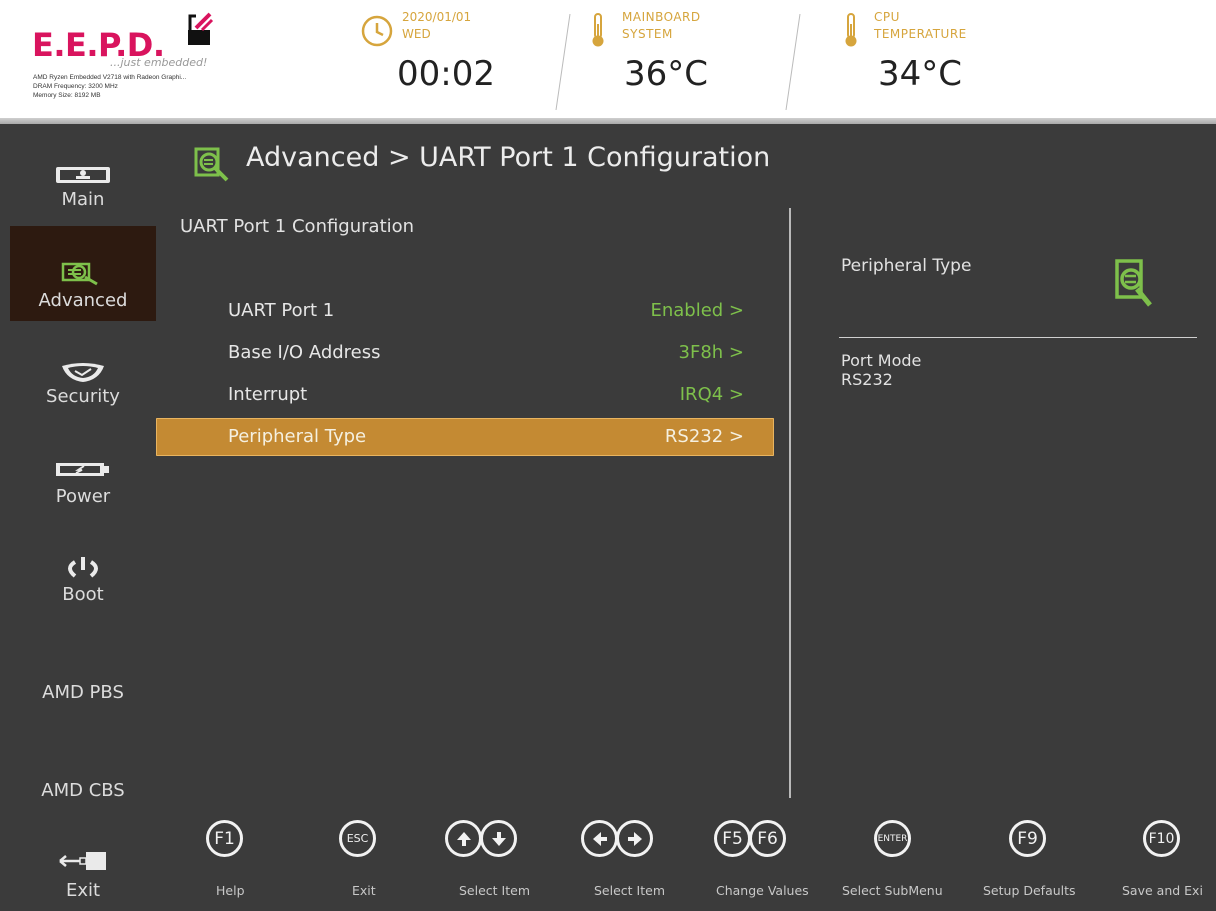 The image size is (1216, 911). What do you see at coordinates (281, 310) in the screenshot?
I see `setting-name: UART Port 1` at bounding box center [281, 310].